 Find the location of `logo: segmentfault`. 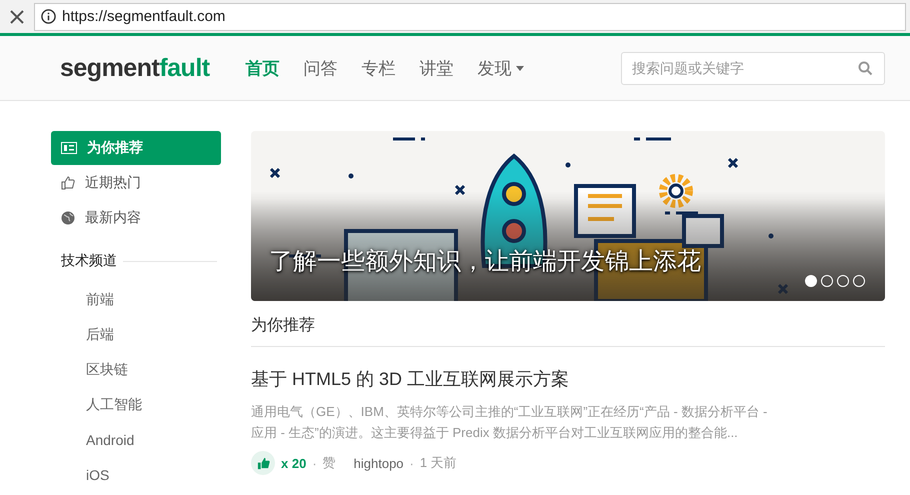

logo: segmentfault is located at coordinates (135, 68).